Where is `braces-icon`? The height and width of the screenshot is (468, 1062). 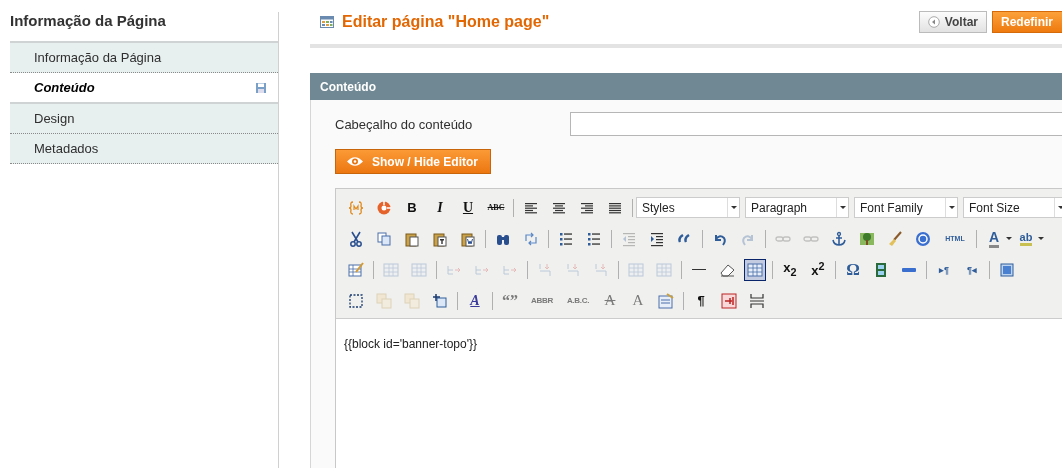 braces-icon is located at coordinates (356, 207).